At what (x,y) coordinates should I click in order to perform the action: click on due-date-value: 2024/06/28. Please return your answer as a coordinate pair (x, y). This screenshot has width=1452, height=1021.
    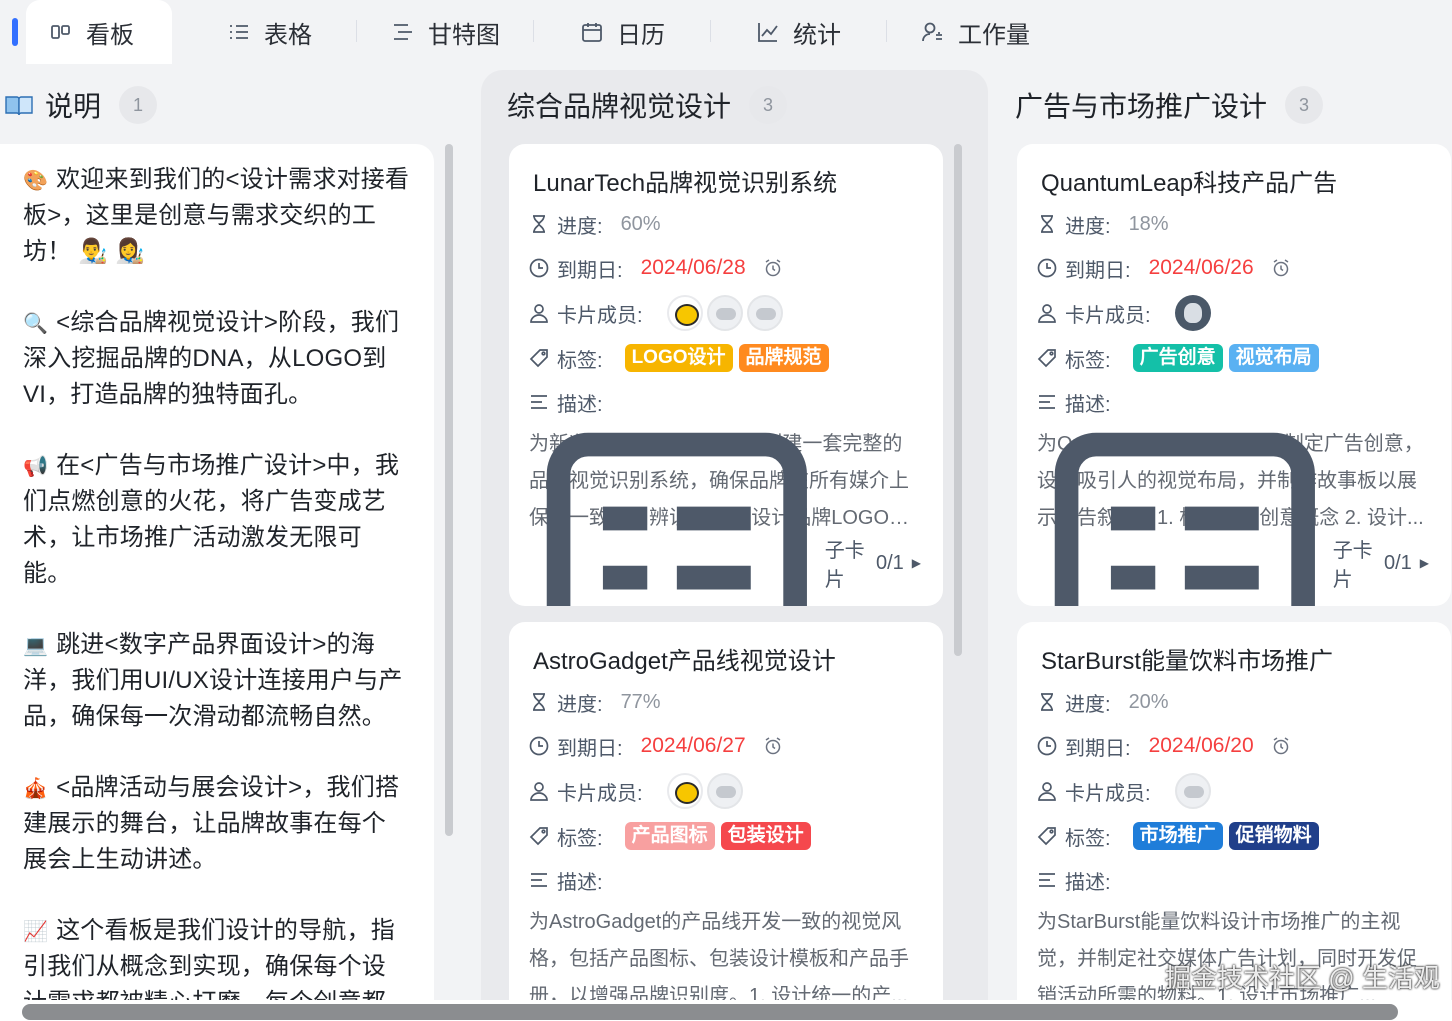
    Looking at the image, I should click on (693, 268).